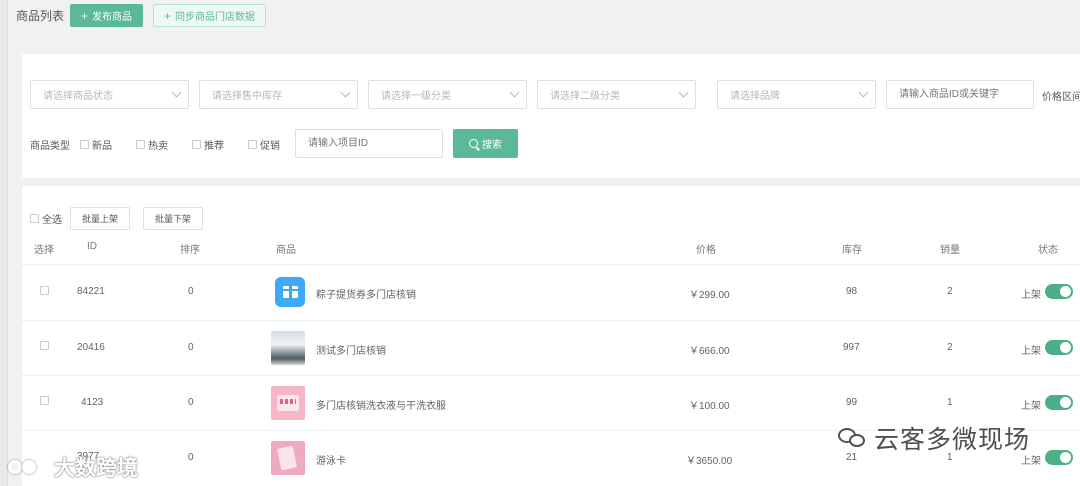 This screenshot has height=486, width=1080. What do you see at coordinates (286, 250) in the screenshot?
I see `column-header-product: 商品` at bounding box center [286, 250].